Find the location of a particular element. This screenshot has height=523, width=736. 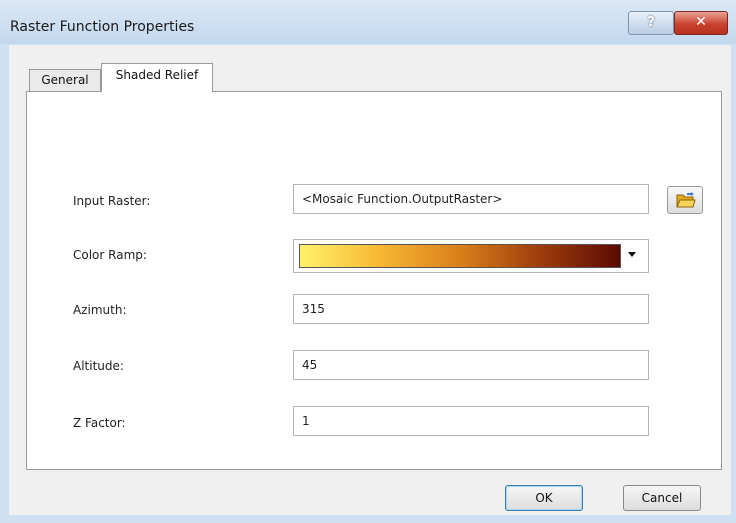

title-bar: Raster Function Properties ? ✕ is located at coordinates (368, 22).